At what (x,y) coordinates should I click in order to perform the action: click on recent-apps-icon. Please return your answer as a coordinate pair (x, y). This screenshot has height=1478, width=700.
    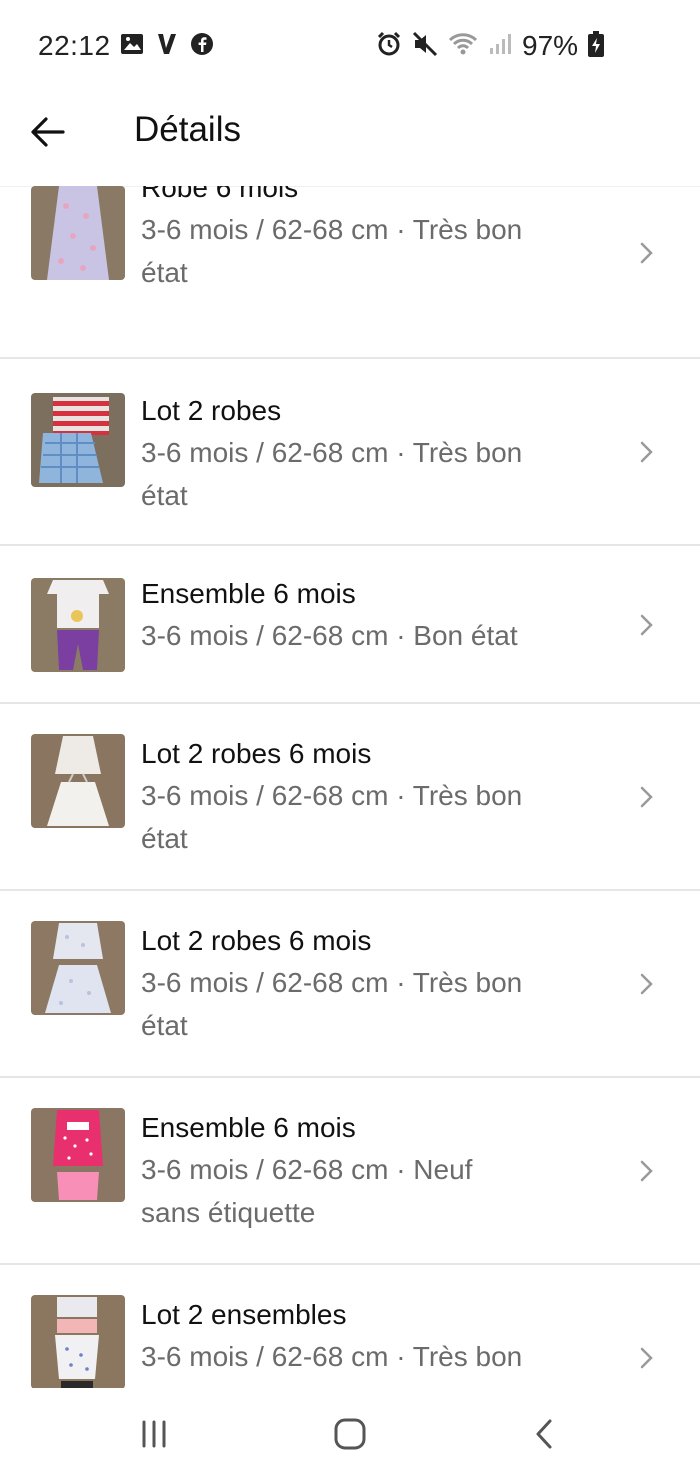
    Looking at the image, I should click on (154, 1434).